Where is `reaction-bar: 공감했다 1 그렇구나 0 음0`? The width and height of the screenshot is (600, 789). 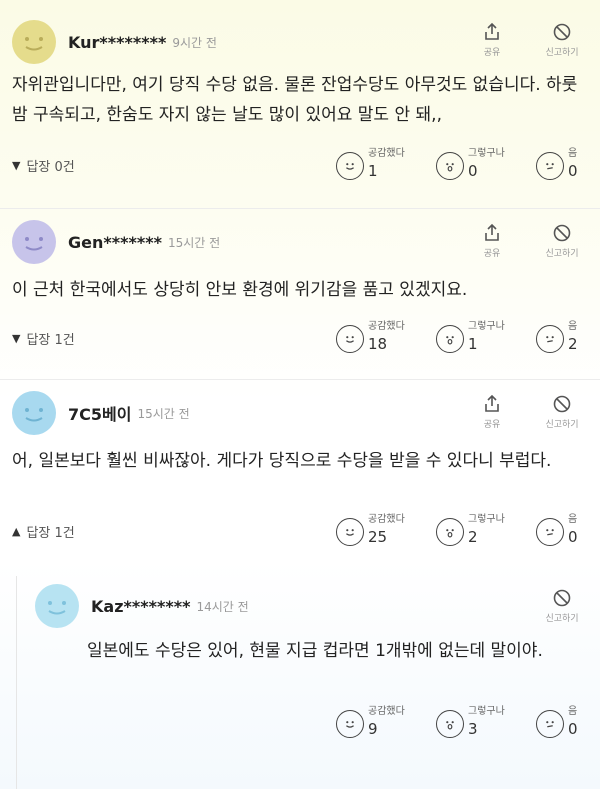 reaction-bar: 공감했다 1 그렇구나 0 음0 is located at coordinates (461, 165).